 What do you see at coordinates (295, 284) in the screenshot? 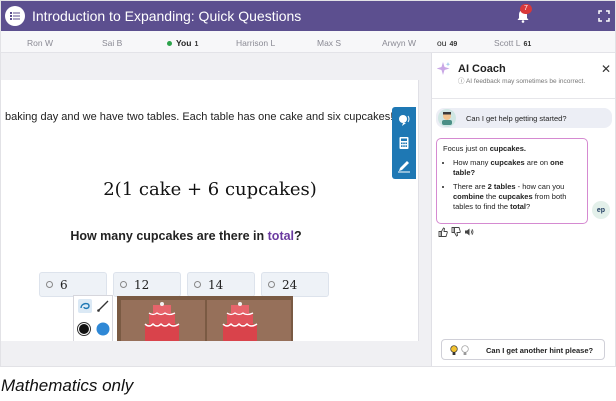
I see `answer-option: 24` at bounding box center [295, 284].